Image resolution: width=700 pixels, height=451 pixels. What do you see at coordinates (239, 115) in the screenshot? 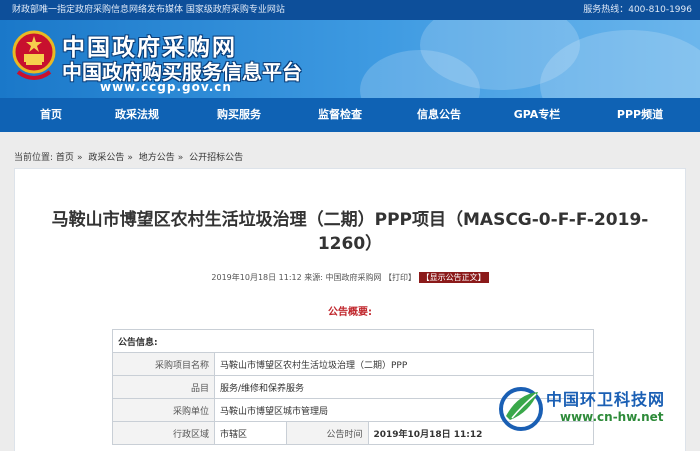
I see `nav-item-purchase-services: 购买服务` at bounding box center [239, 115].